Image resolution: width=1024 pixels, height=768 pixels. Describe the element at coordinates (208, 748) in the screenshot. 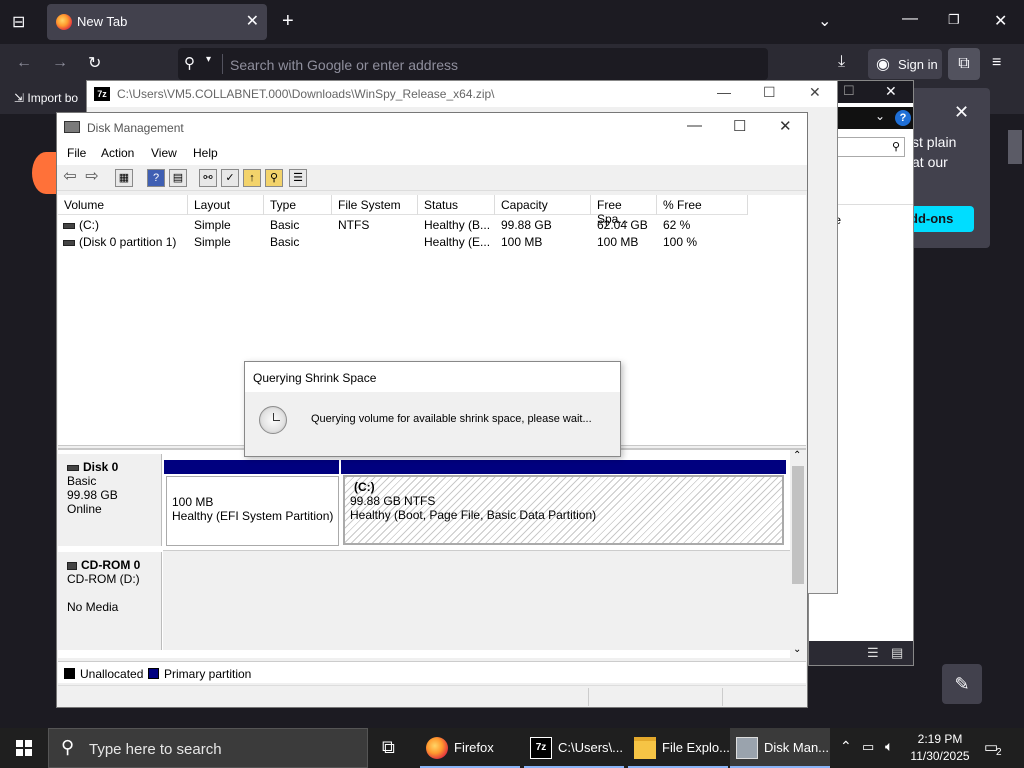

I see `taskbar-search: ⚲ Type here to search` at that location.